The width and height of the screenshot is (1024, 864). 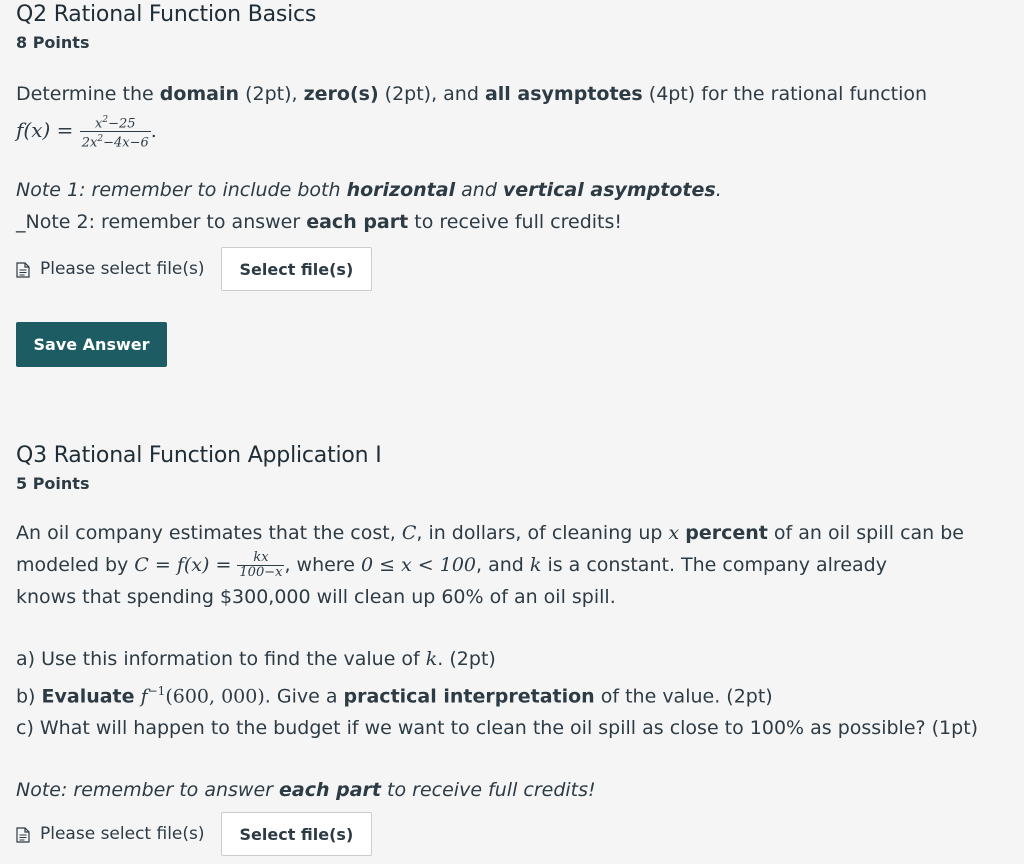 What do you see at coordinates (341, 94) in the screenshot?
I see `prompt-bold-zeros: zero(s)` at bounding box center [341, 94].